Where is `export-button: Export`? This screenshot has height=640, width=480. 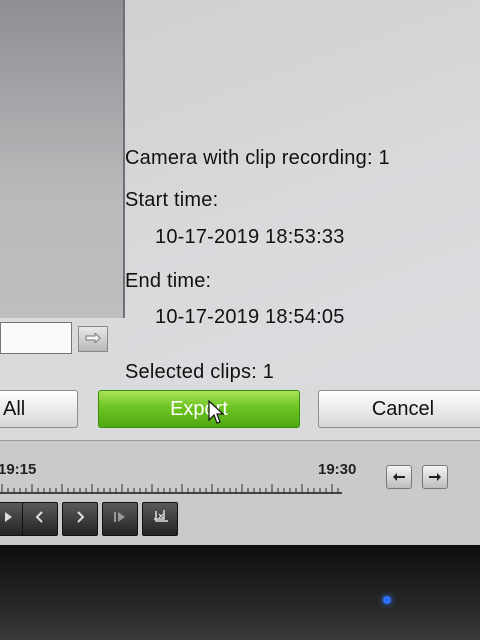 export-button: Export is located at coordinates (199, 409).